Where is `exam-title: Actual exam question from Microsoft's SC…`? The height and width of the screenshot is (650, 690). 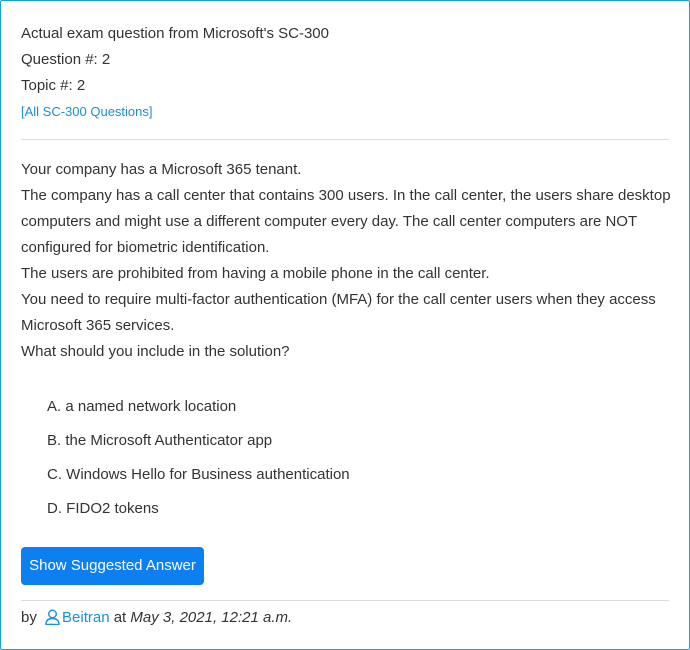 exam-title: Actual exam question from Microsoft's SC… is located at coordinates (175, 33).